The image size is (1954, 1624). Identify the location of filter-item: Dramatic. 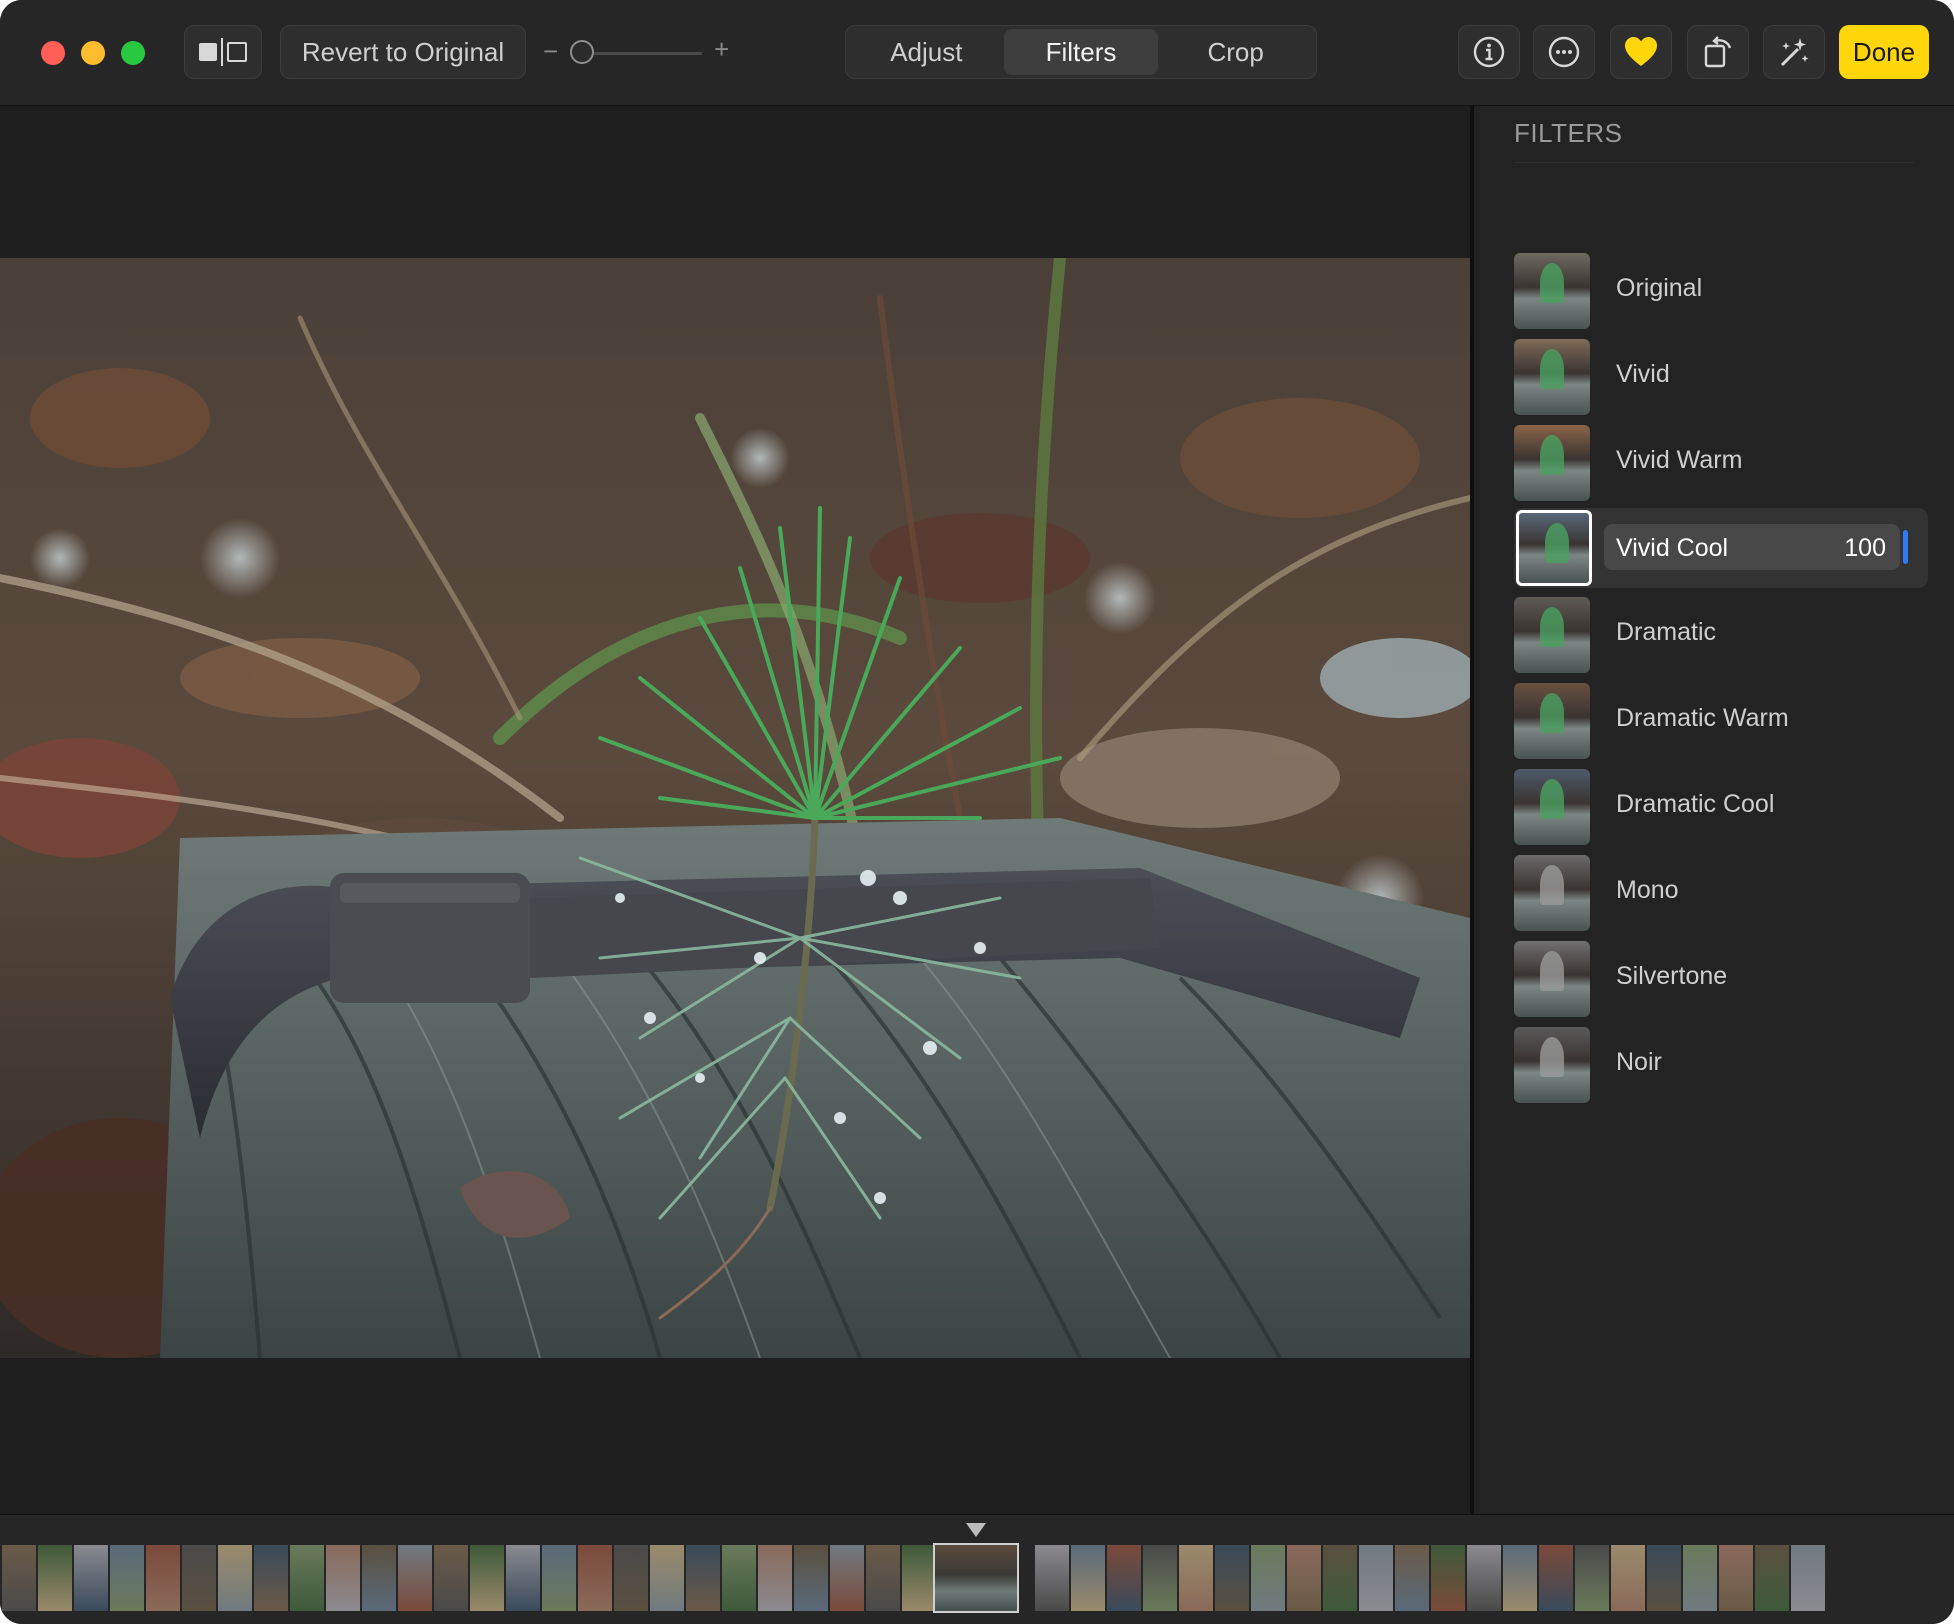
(1714, 634).